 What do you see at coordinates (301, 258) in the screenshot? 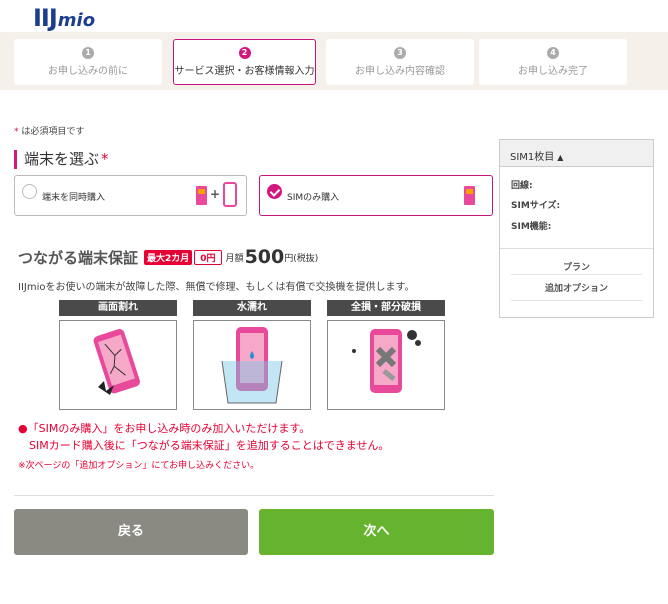
I see `price-suffix: 円(税抜)` at bounding box center [301, 258].